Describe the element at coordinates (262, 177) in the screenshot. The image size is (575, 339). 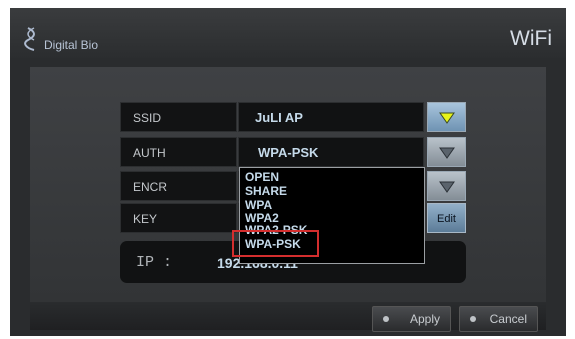
I see `auth-option-open: OPEN` at that location.